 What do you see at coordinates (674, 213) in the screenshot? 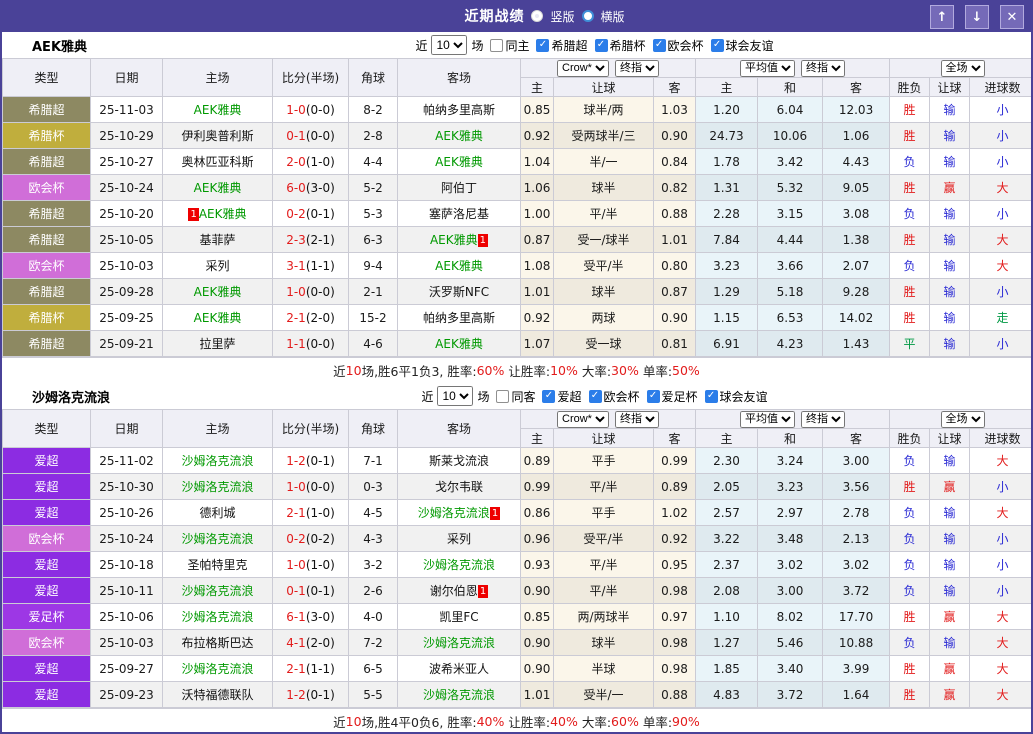
I see `handicap-away-odds: 0.88` at bounding box center [674, 213].